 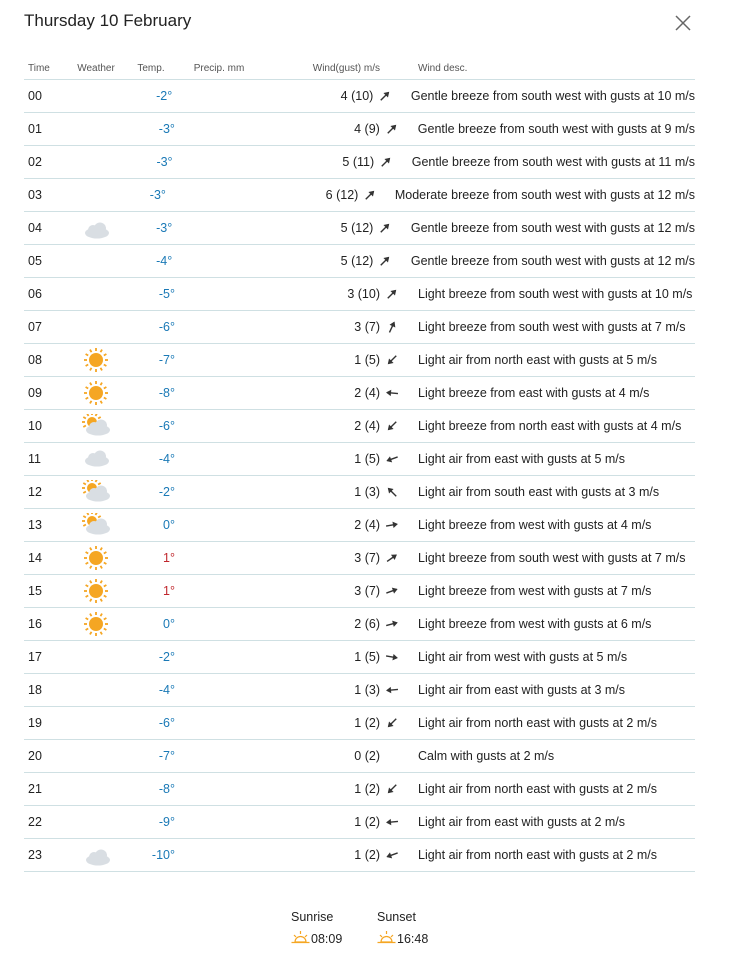 I want to click on header-wind: Wind(gust) m/s, so click(x=346, y=68).